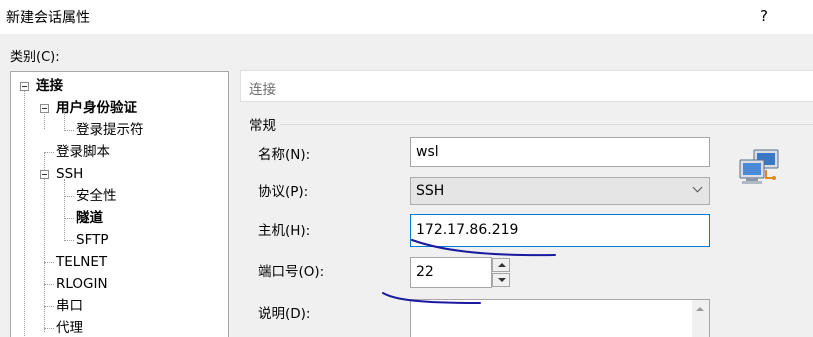  Describe the element at coordinates (69, 306) in the screenshot. I see `tree-item-serial: 串口` at that location.